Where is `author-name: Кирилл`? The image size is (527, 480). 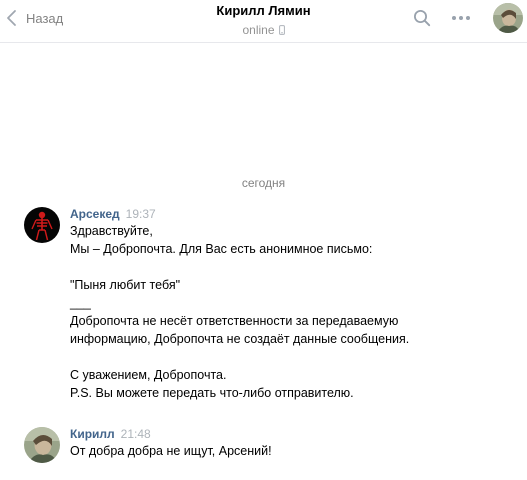 author-name: Кирилл is located at coordinates (92, 434).